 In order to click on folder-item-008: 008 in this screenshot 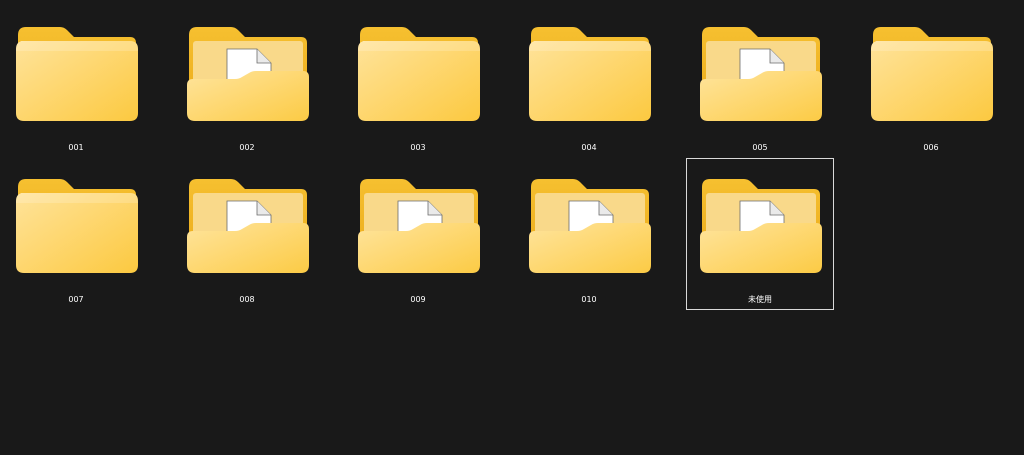, I will do `click(247, 234)`.